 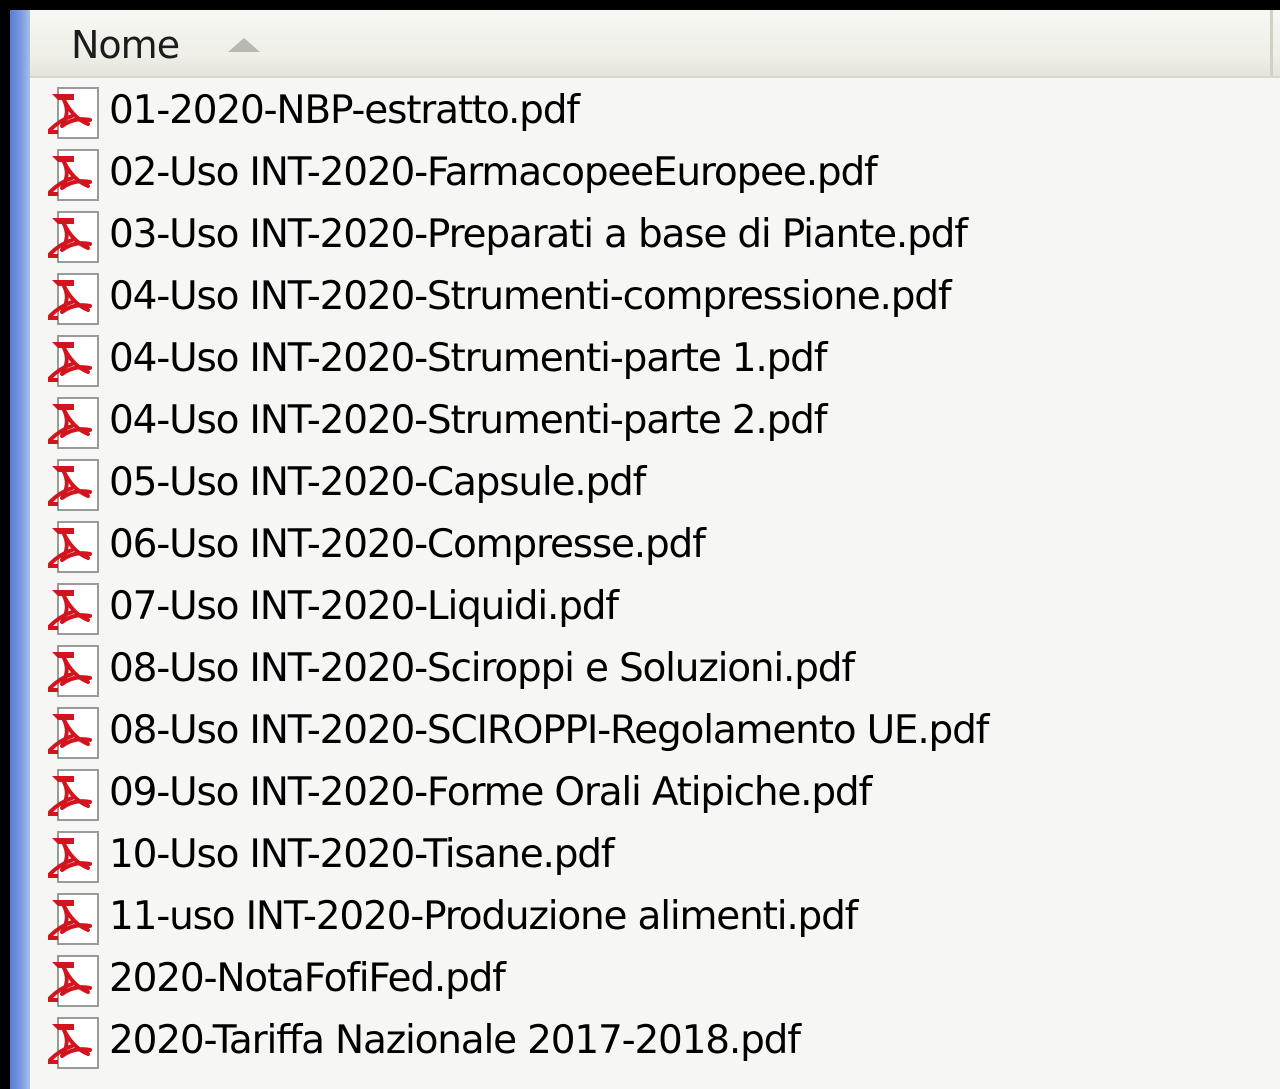 I want to click on file-name: 02-Uso INT-2020-FarmacopeeEuropee.pdf, so click(x=493, y=172).